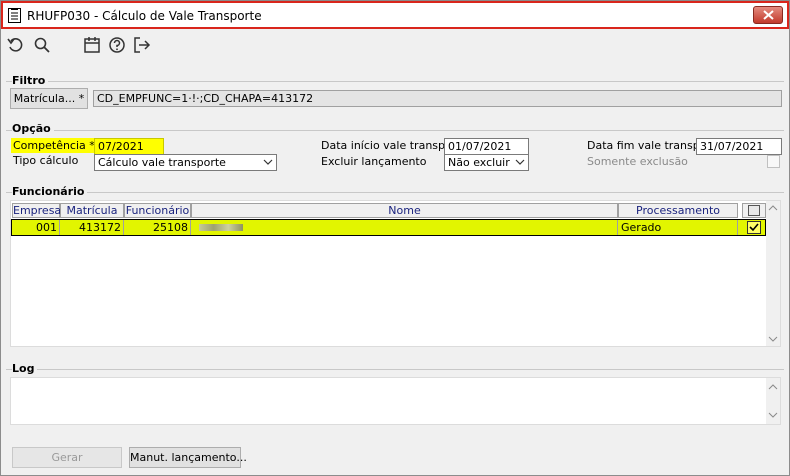 The image size is (790, 476). Describe the element at coordinates (395, 192) in the screenshot. I see `funcionario-divider` at that location.